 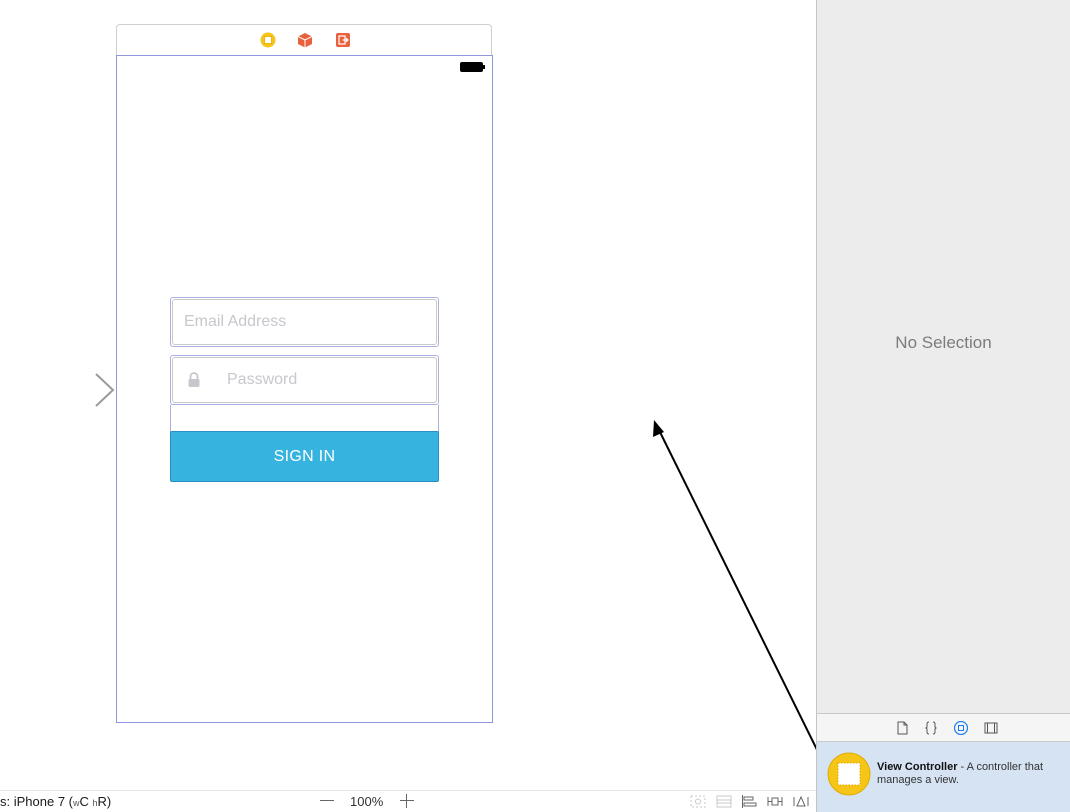 I want to click on canvas-bottom-bar: s: iPhone 7 (wC hR) 100%, so click(x=408, y=801).